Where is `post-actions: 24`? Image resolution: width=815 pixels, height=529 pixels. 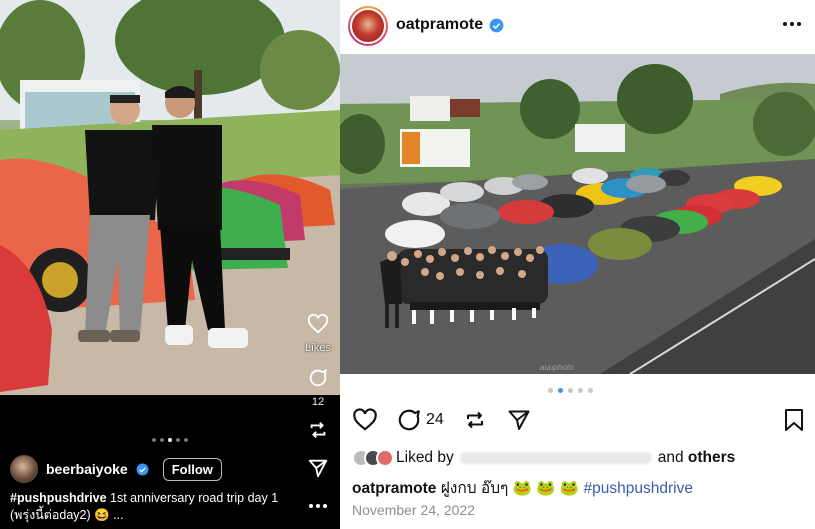 post-actions: 24 is located at coordinates (579, 420).